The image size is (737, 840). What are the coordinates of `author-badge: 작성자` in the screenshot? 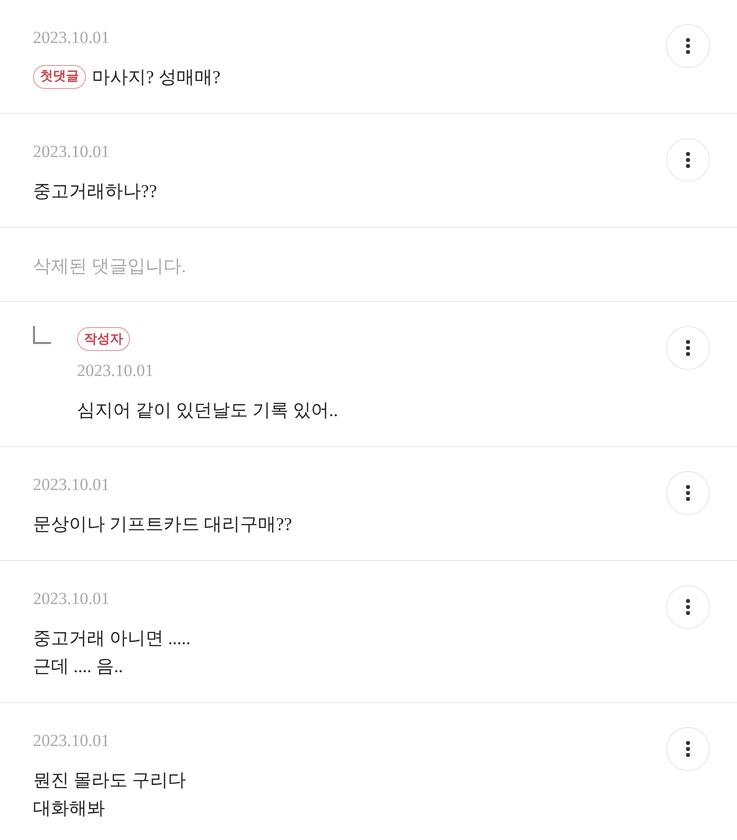 It's located at (103, 339).